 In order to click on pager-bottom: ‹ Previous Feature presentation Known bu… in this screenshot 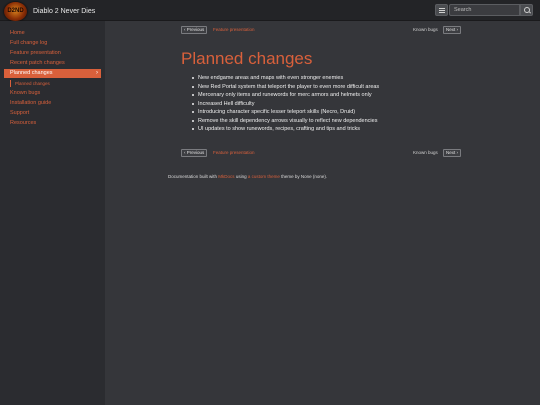, I will do `click(322, 153)`.